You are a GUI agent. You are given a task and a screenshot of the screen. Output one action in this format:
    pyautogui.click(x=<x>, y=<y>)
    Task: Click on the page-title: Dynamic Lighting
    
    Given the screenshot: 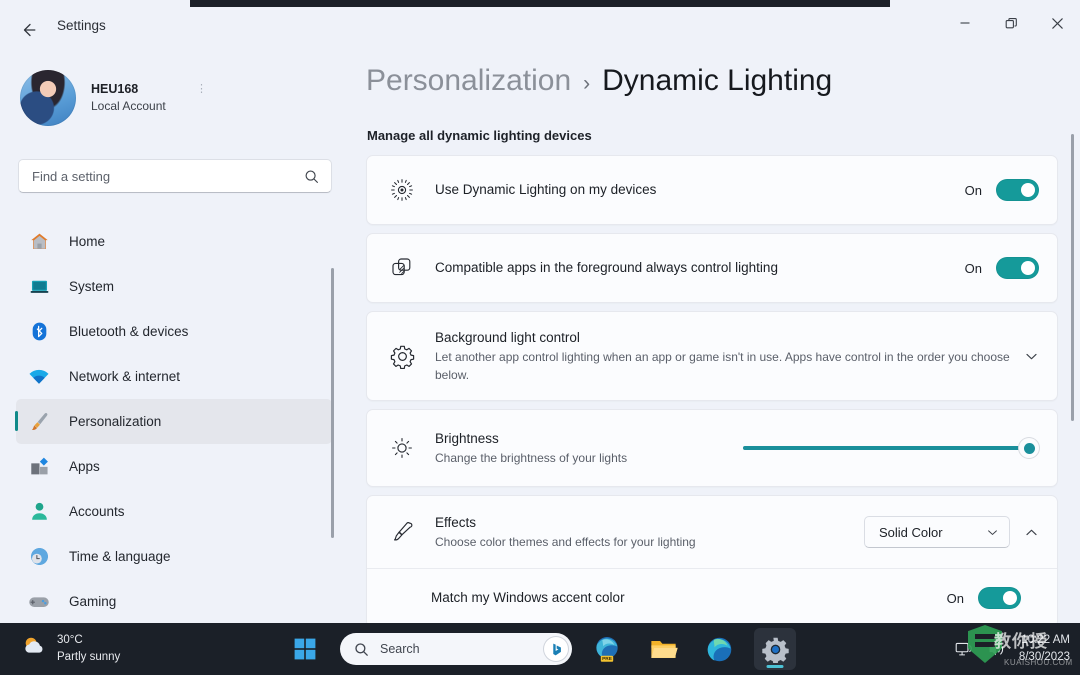 What is the action you would take?
    pyautogui.click(x=717, y=80)
    